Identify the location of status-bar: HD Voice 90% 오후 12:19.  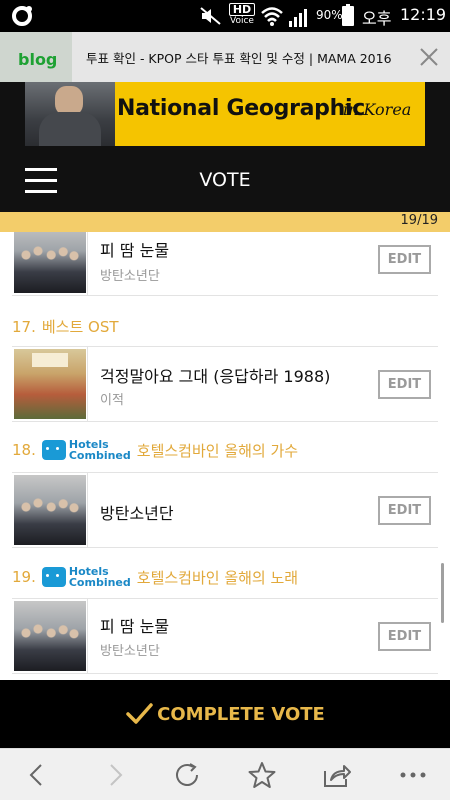
(225, 16).